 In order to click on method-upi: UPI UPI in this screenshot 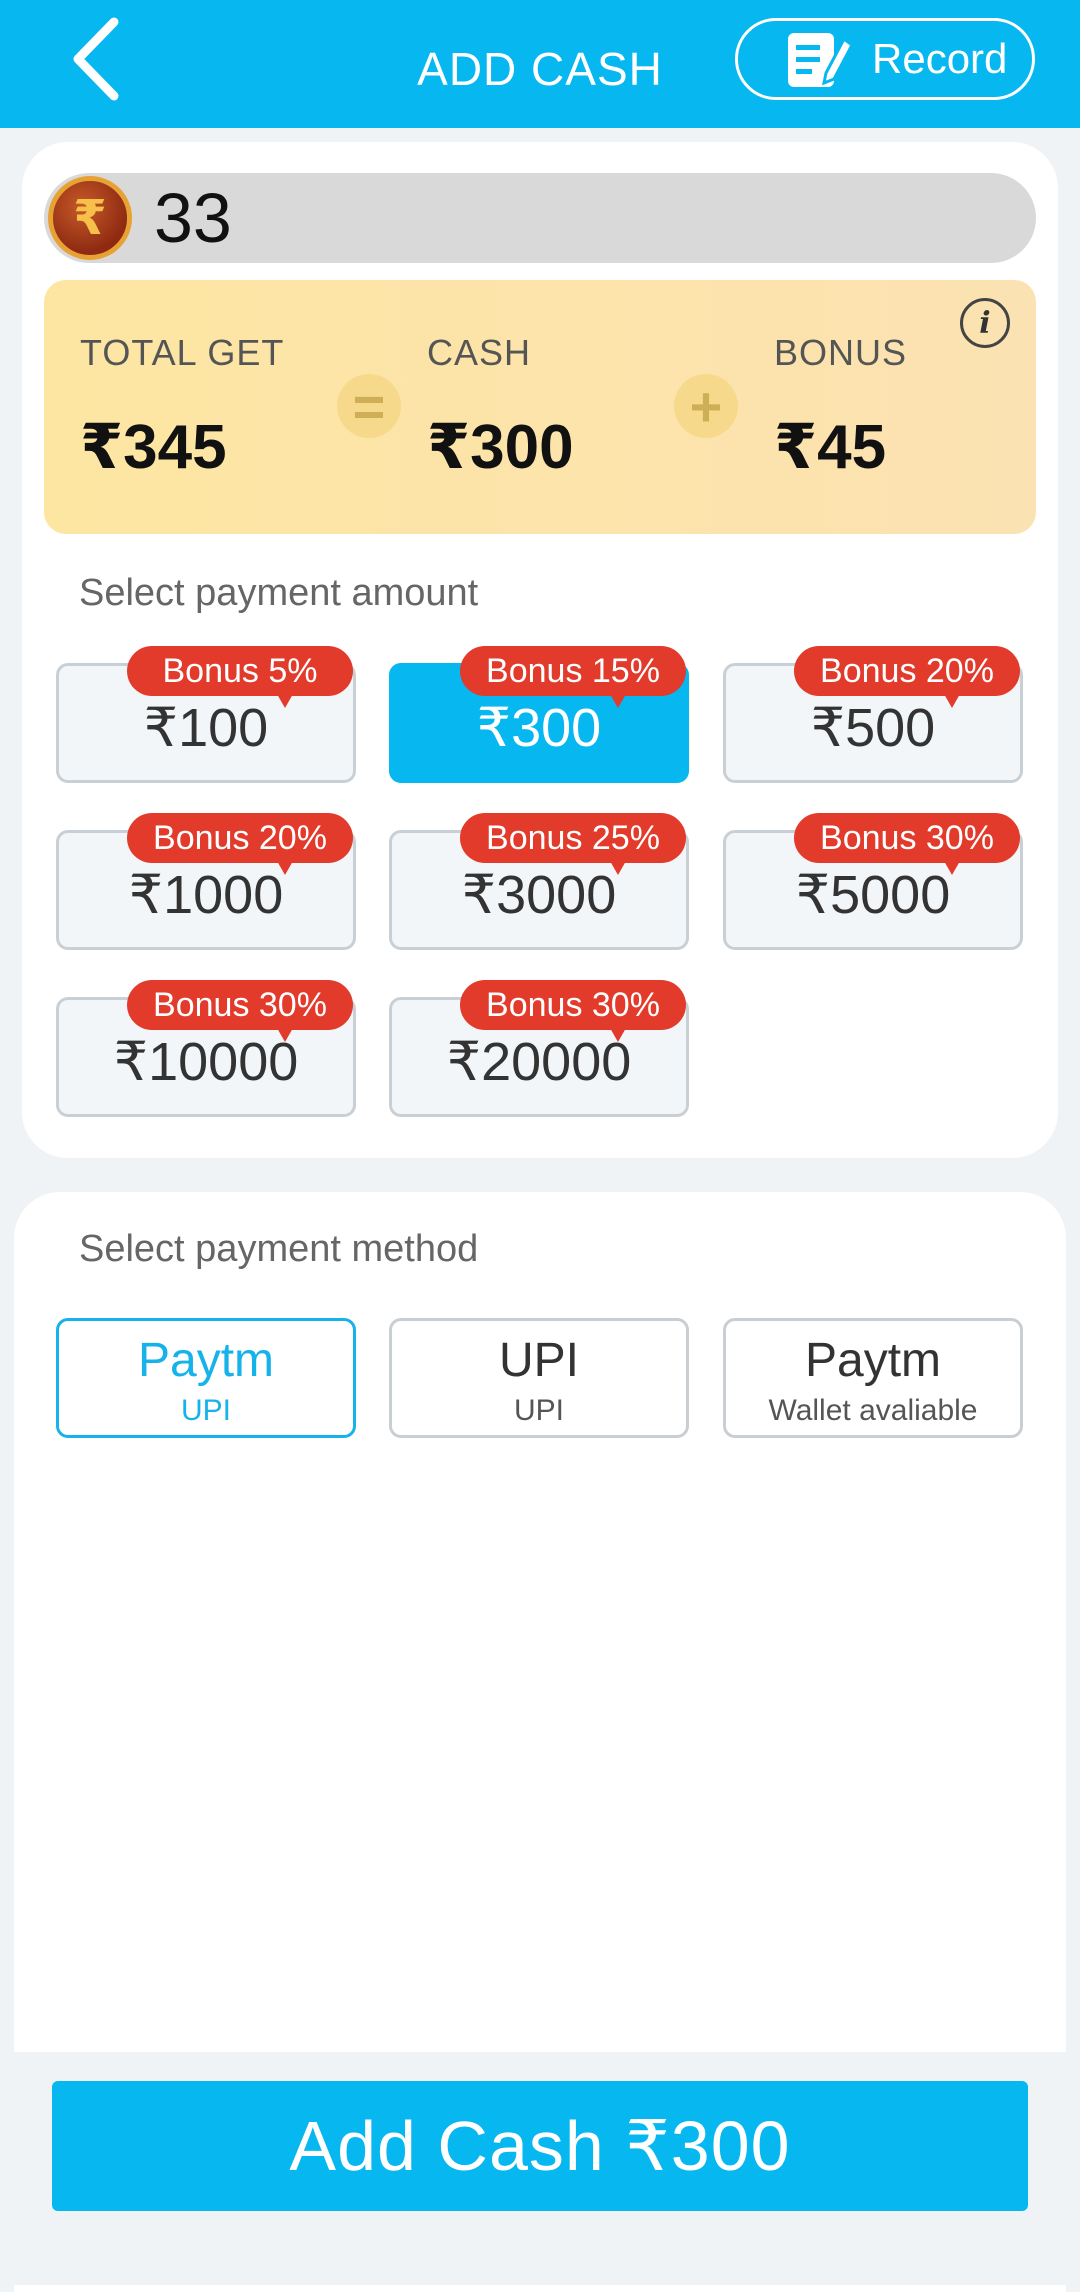, I will do `click(539, 1378)`.